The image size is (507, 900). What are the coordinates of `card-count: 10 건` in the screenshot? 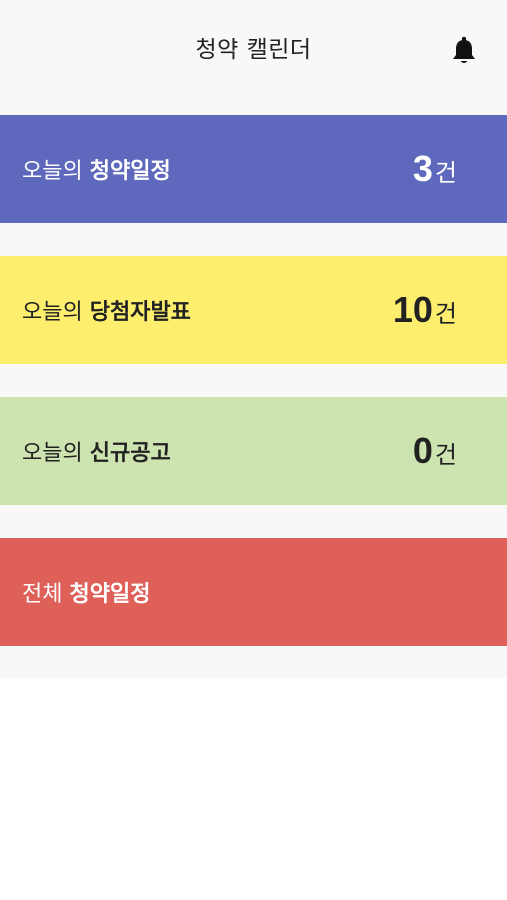 It's located at (425, 310).